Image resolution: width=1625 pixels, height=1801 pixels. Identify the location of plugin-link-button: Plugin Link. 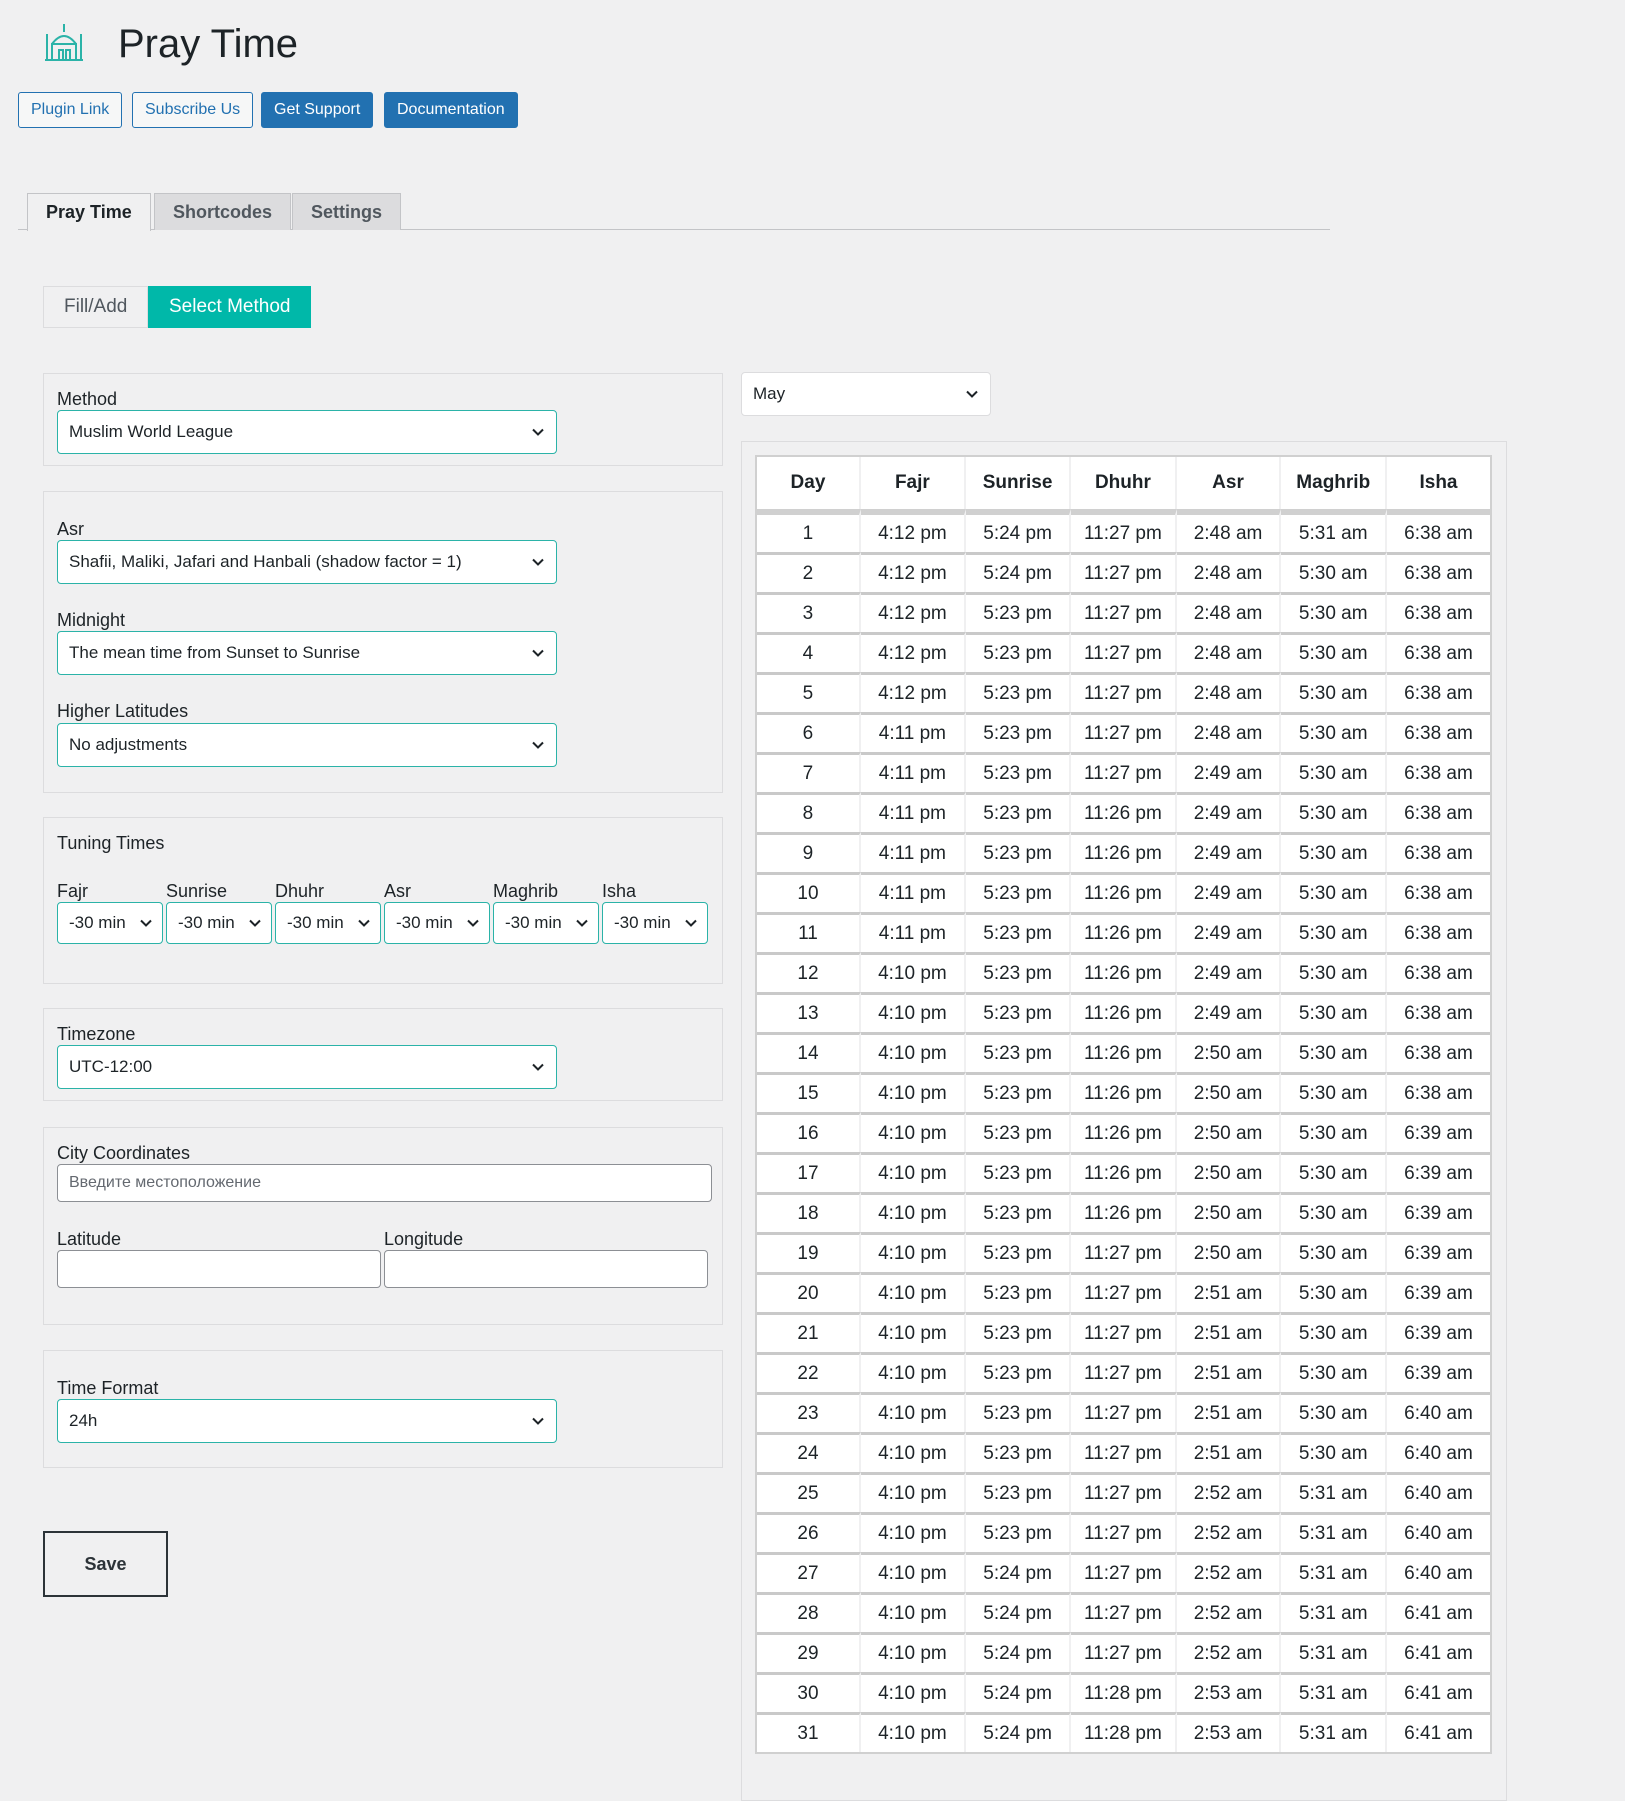
(70, 110).